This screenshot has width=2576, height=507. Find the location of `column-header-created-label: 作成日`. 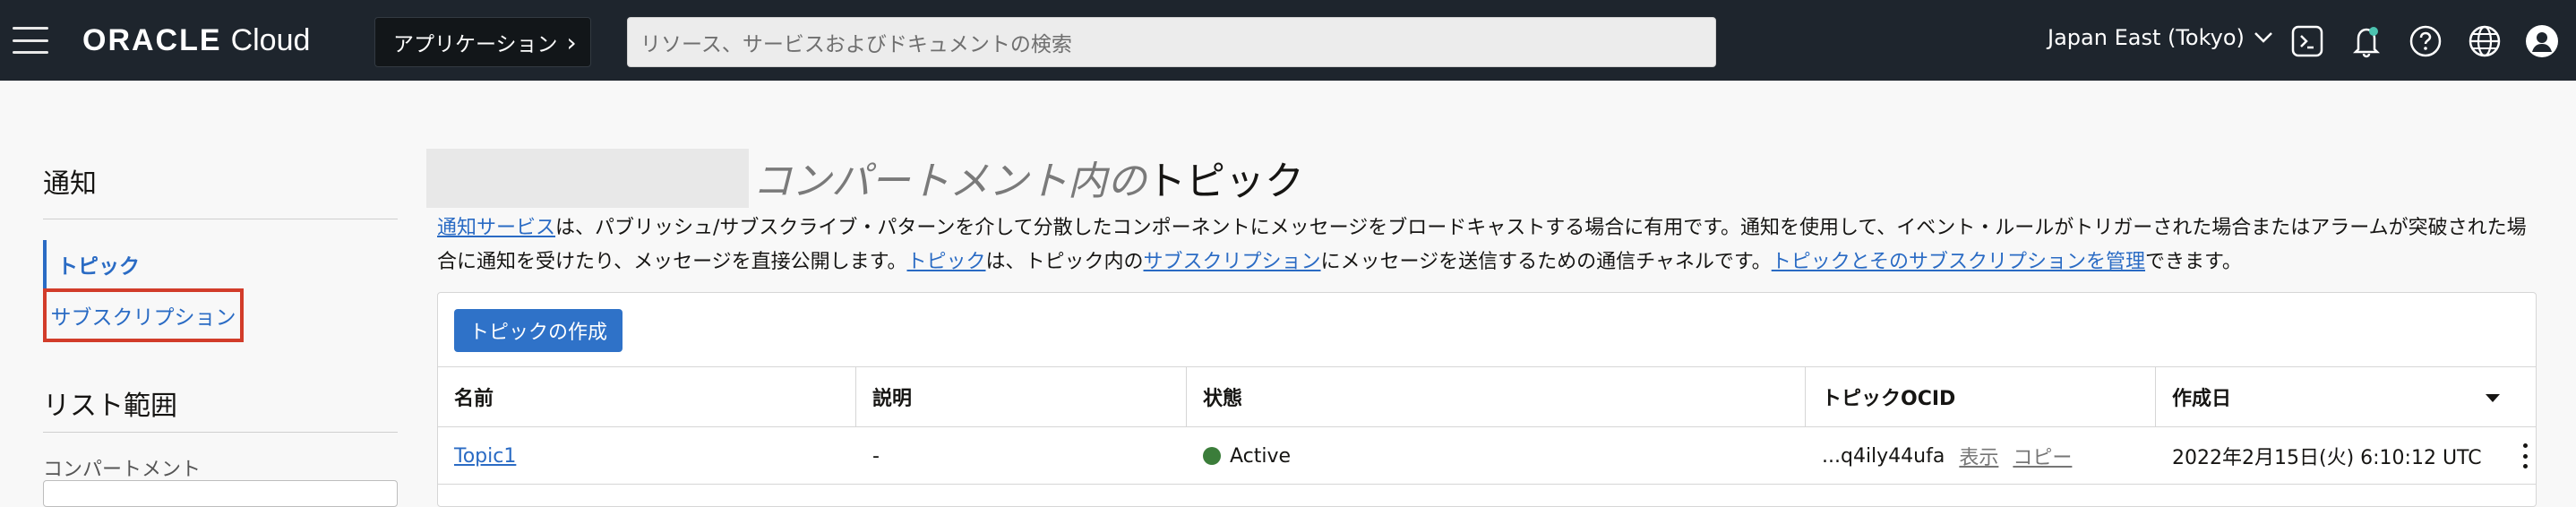

column-header-created-label: 作成日 is located at coordinates (2202, 399).